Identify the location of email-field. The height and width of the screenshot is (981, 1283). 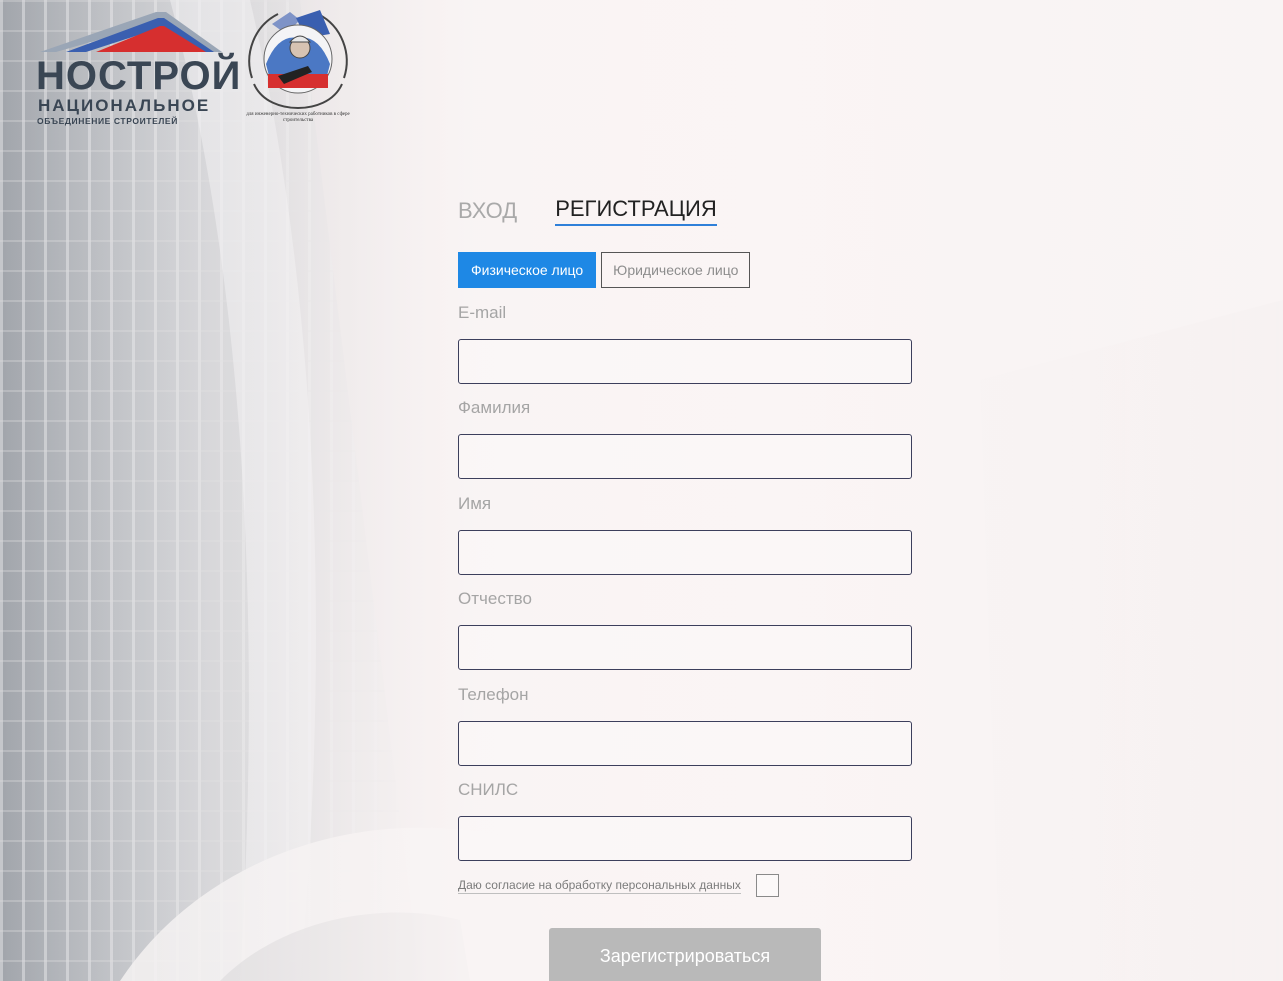
(685, 361).